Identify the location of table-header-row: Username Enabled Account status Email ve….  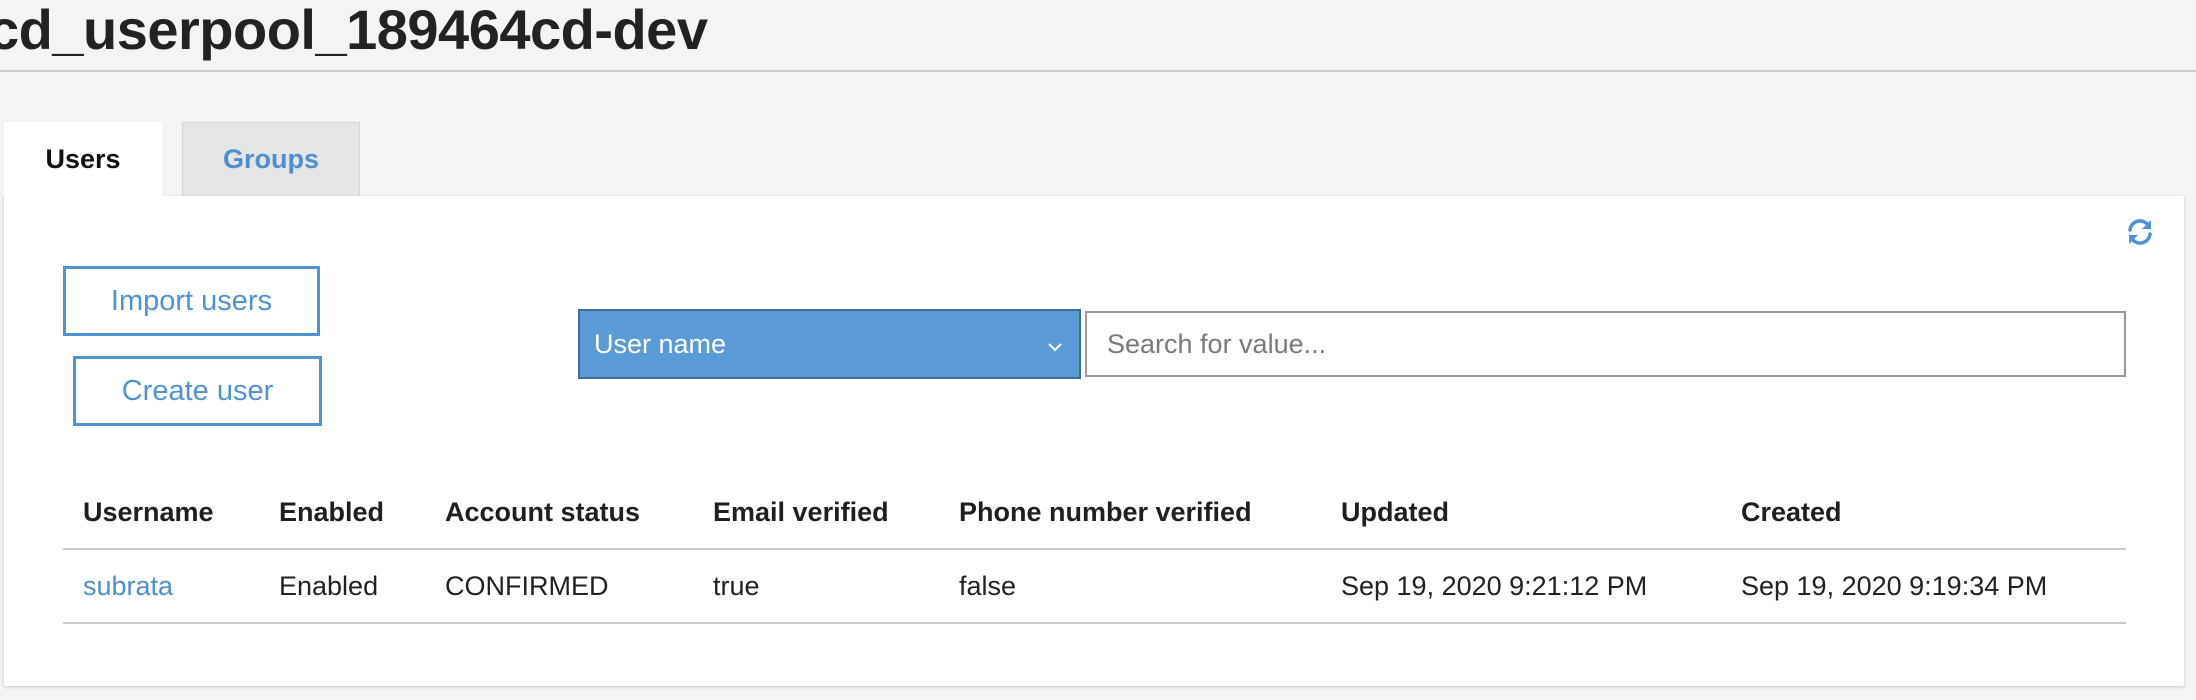
(1094, 513).